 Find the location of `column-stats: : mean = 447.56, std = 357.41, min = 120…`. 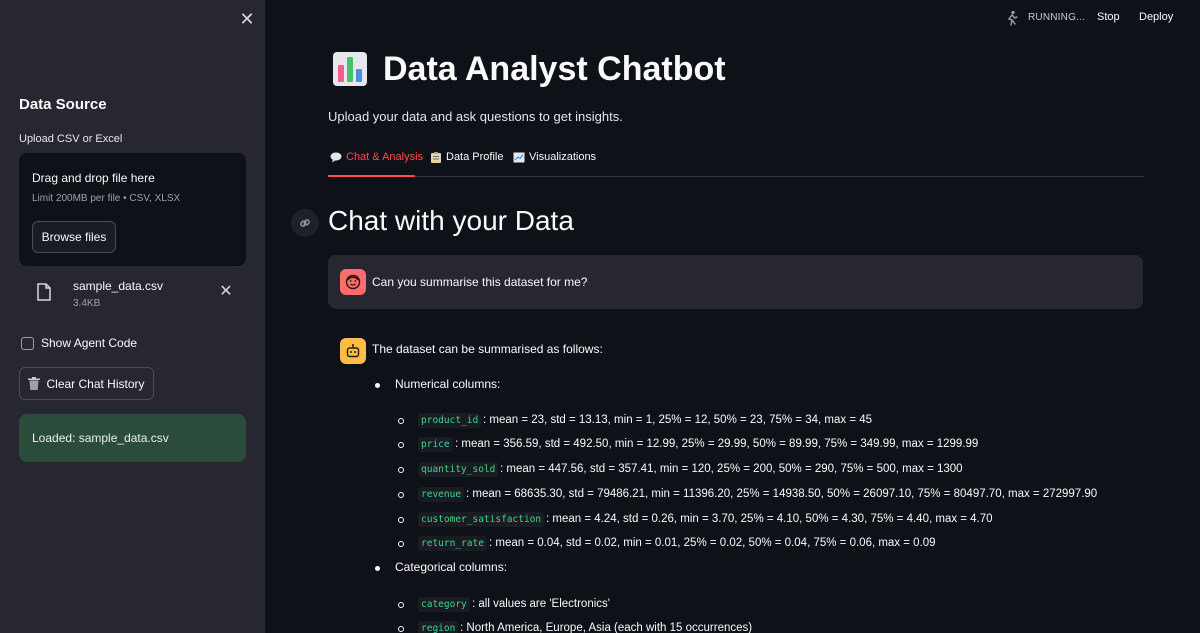

column-stats: : mean = 447.56, std = 357.41, min = 120… is located at coordinates (731, 469).